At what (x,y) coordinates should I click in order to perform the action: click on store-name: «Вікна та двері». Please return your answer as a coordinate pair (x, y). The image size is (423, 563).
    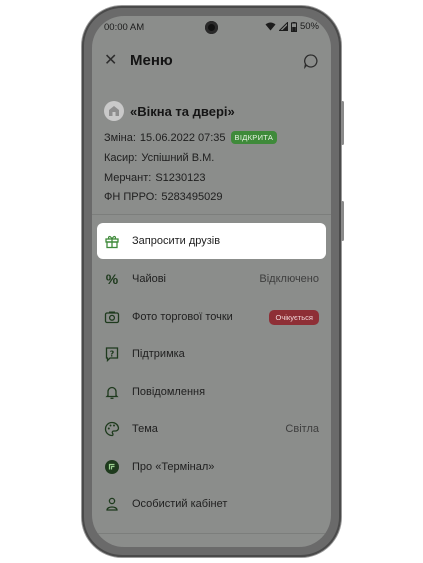
    Looking at the image, I should click on (182, 111).